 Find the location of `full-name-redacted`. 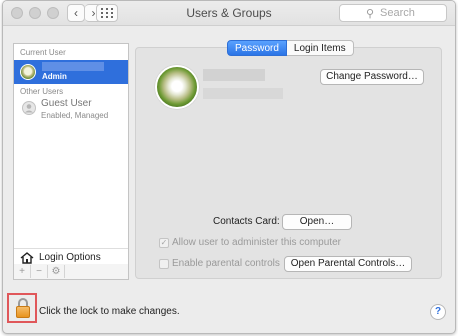

full-name-redacted is located at coordinates (234, 75).